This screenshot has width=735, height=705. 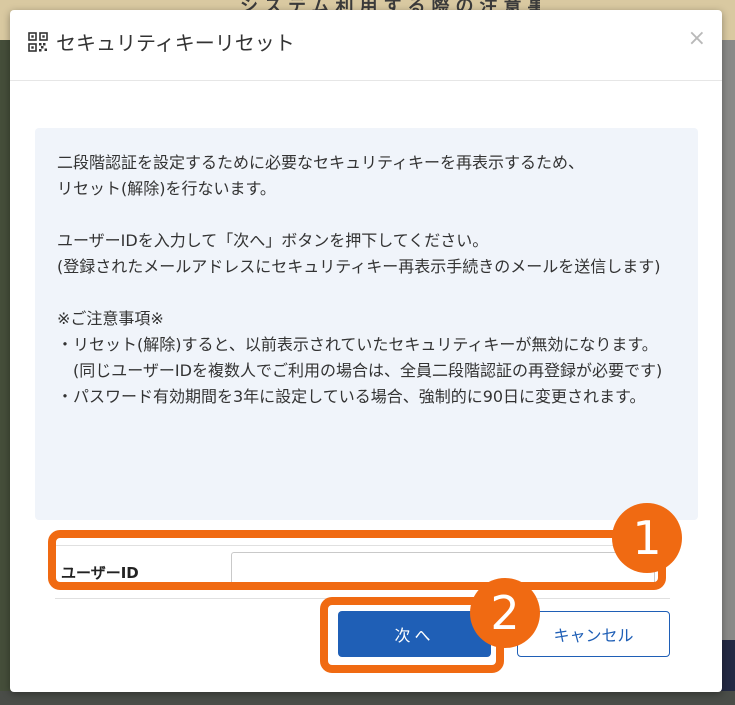 What do you see at coordinates (593, 634) in the screenshot?
I see `cancel-button: キャンセル` at bounding box center [593, 634].